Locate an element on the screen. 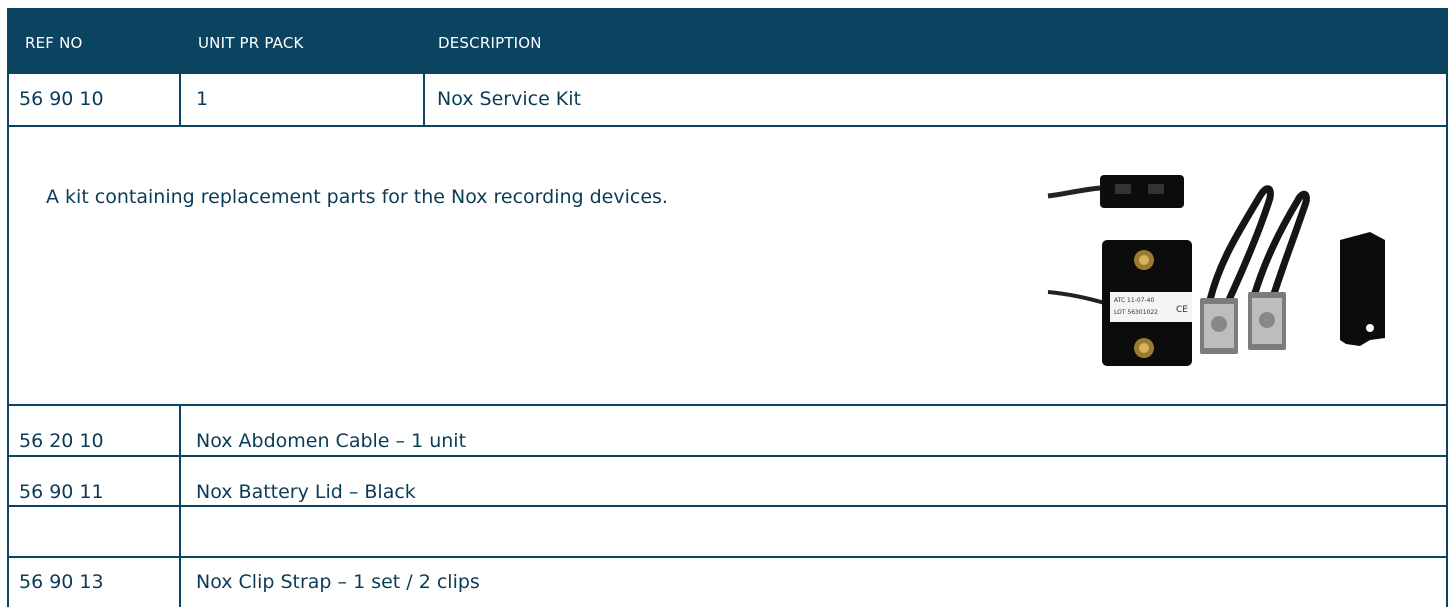  device-label-line2: LOT 56301022 is located at coordinates (1136, 312).